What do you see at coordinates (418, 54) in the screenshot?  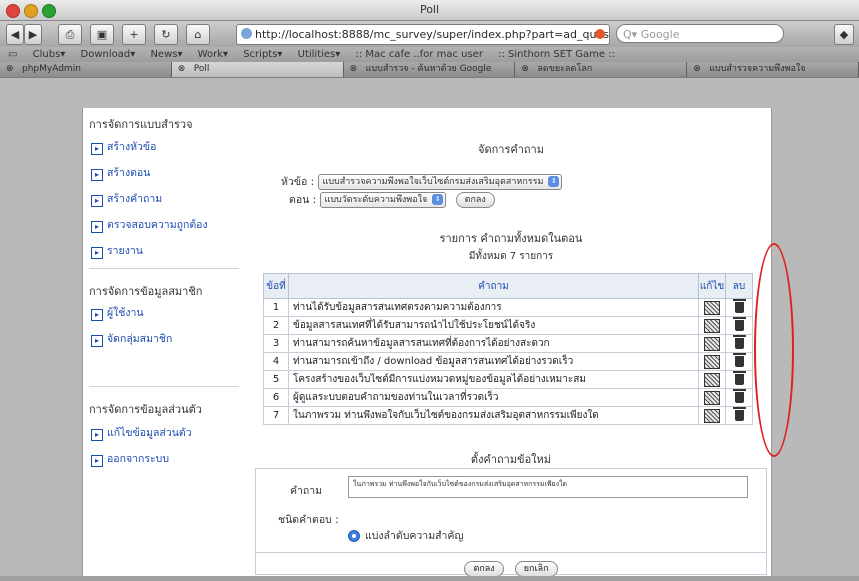 I see `bookmark-item: :: Mac cafe ..for mac user` at bounding box center [418, 54].